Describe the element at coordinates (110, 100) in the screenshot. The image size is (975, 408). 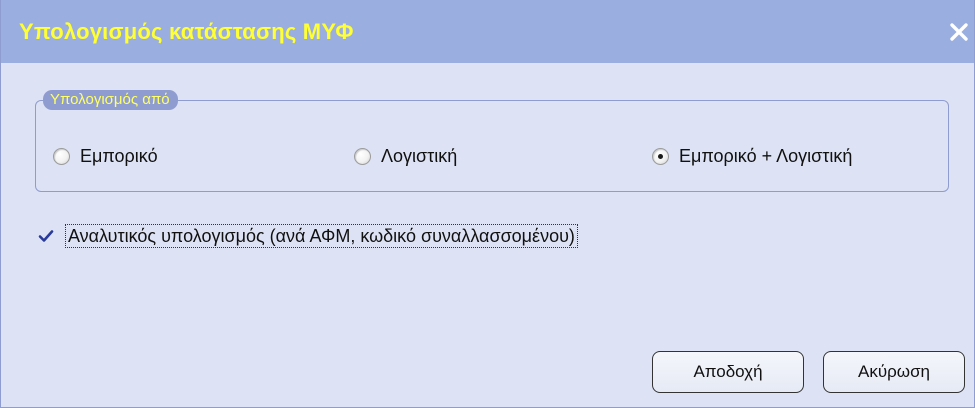
I see `group-legend: Υπολογισμός από` at that location.